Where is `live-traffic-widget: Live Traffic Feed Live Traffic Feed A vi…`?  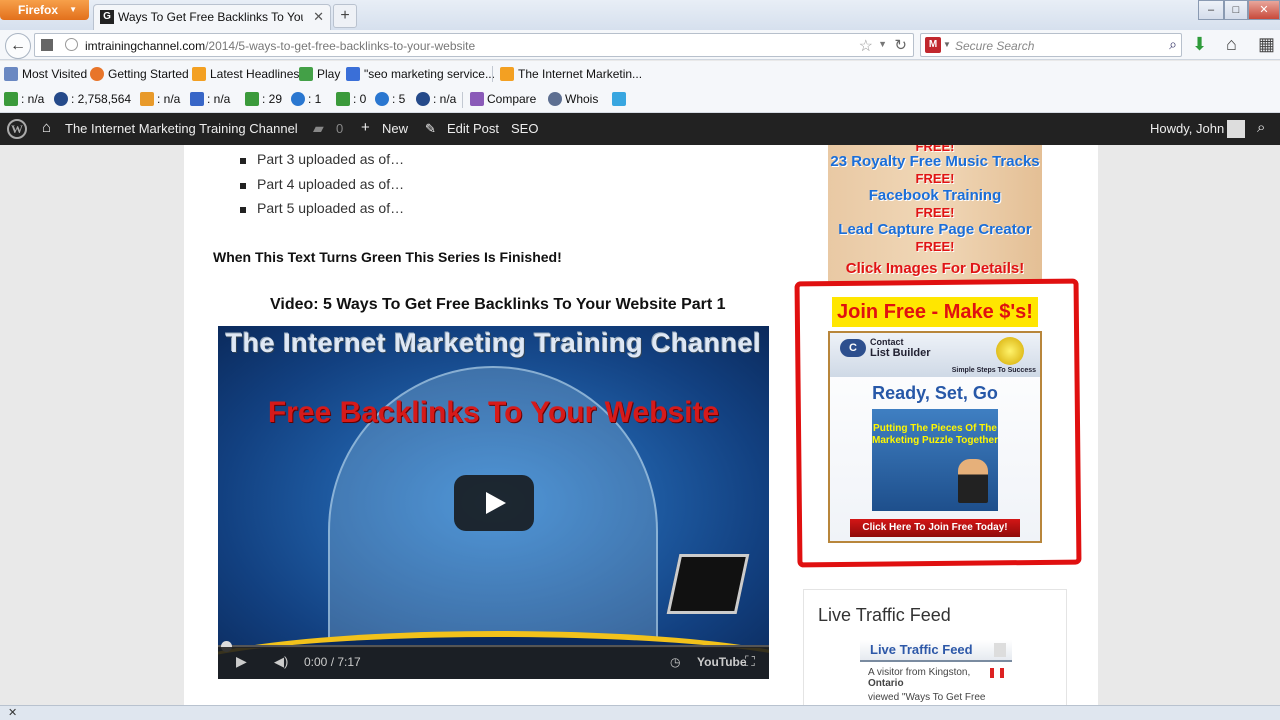 live-traffic-widget: Live Traffic Feed Live Traffic Feed A vi… is located at coordinates (935, 647).